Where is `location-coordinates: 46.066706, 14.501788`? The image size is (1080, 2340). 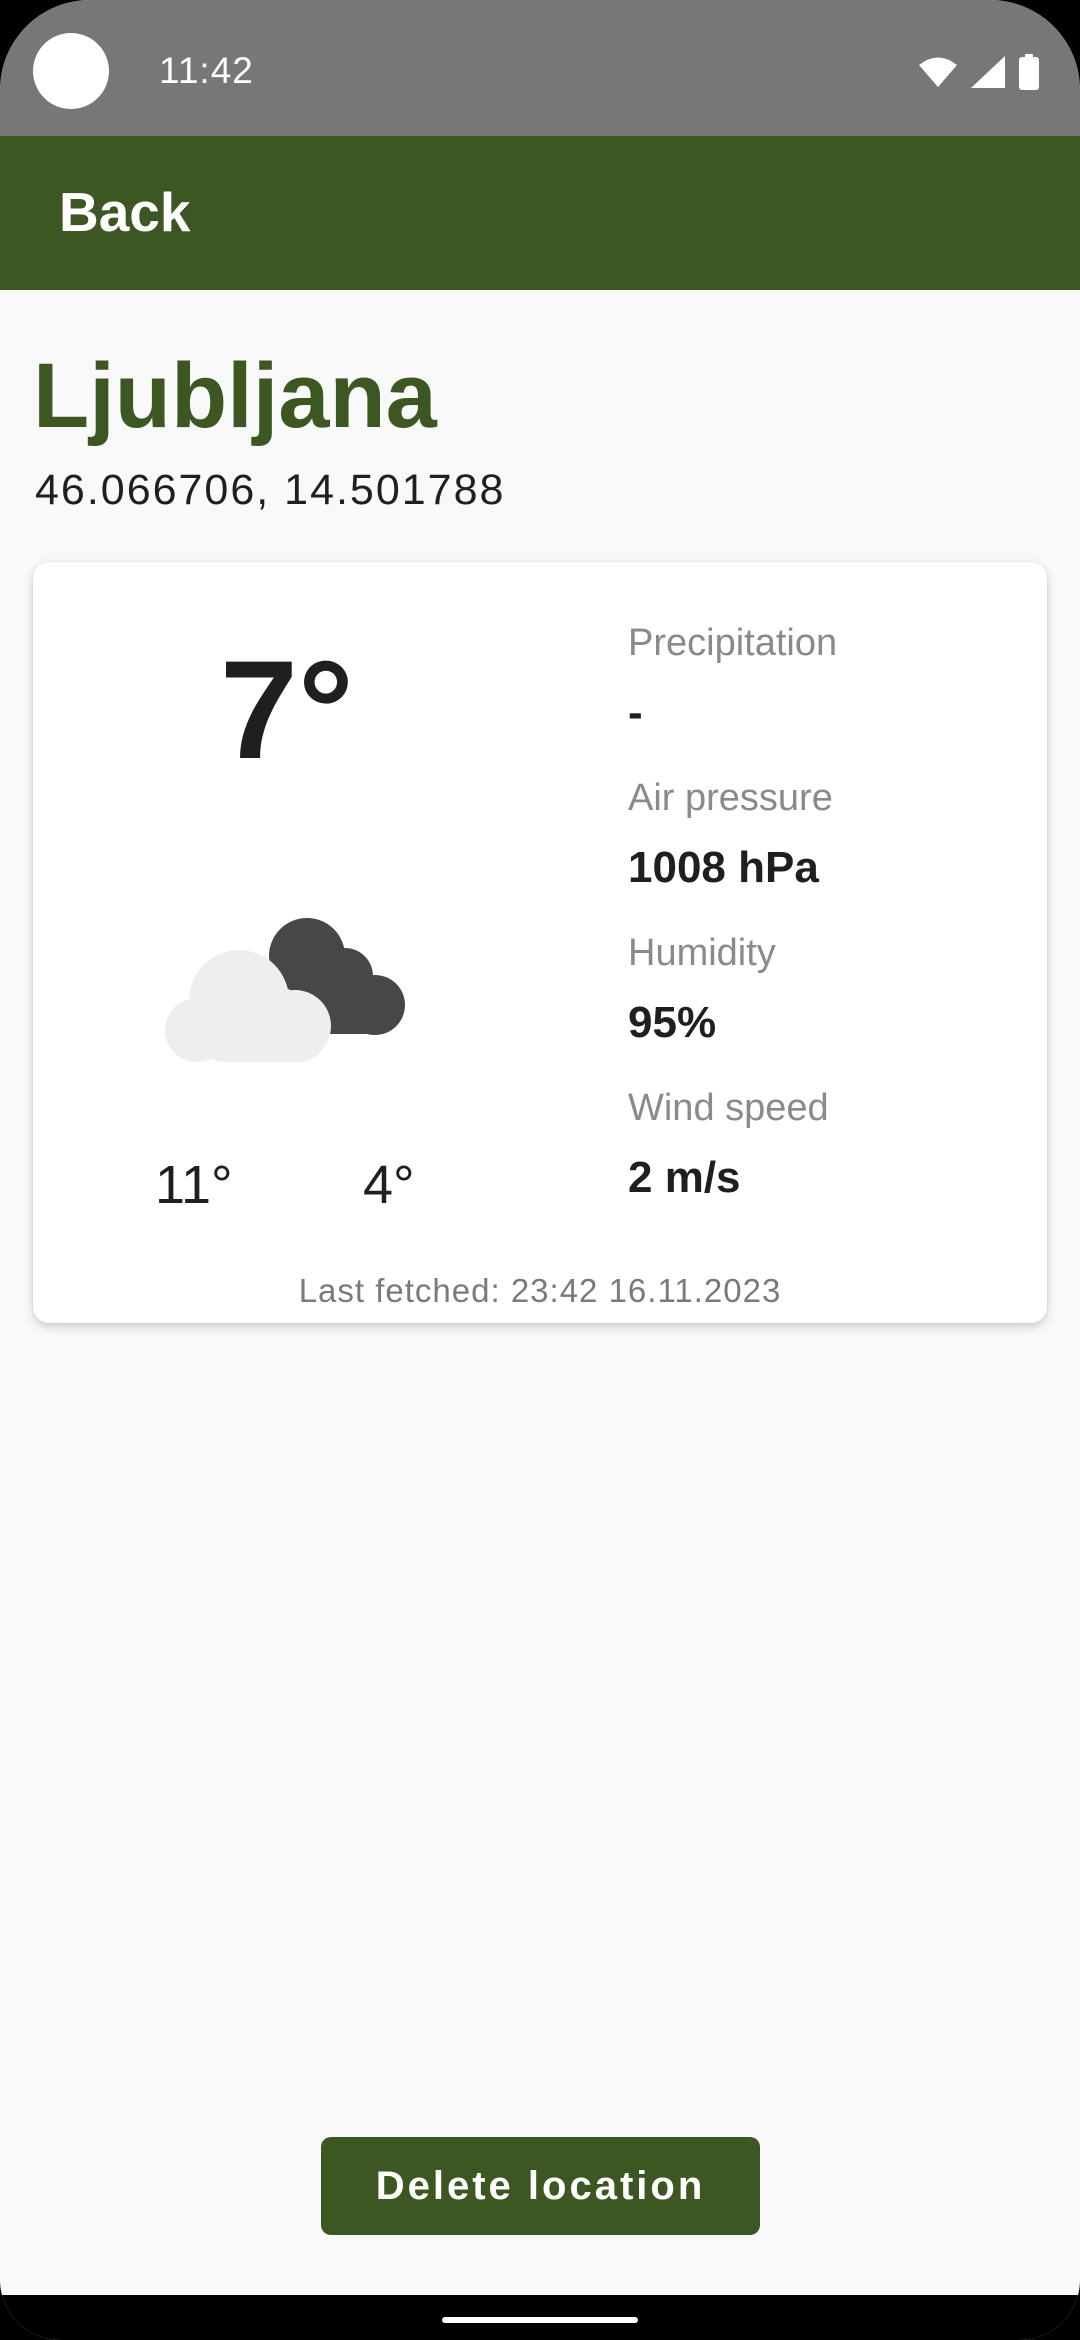
location-coordinates: 46.066706, 14.501788 is located at coordinates (270, 490).